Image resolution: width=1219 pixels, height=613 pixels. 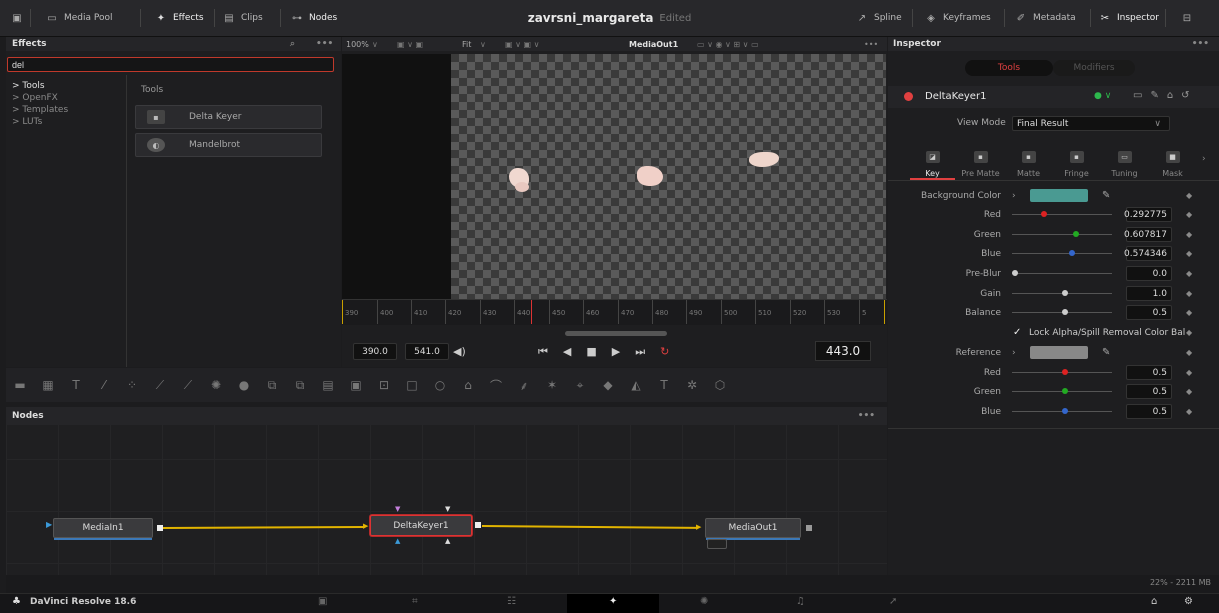 I want to click on loop-icon: ↻, so click(x=664, y=351).